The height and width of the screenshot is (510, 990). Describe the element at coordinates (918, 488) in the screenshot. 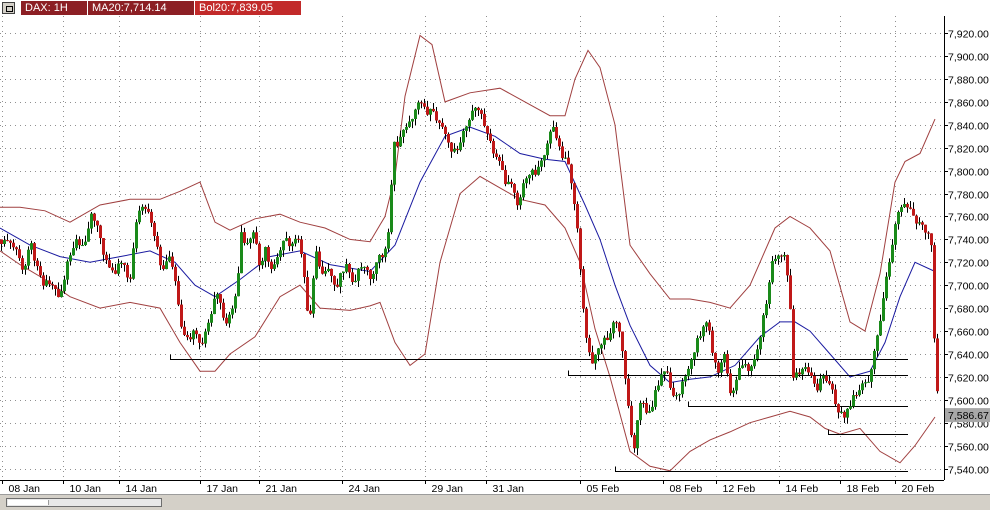

I see `time-tick-label: 20 Feb` at that location.